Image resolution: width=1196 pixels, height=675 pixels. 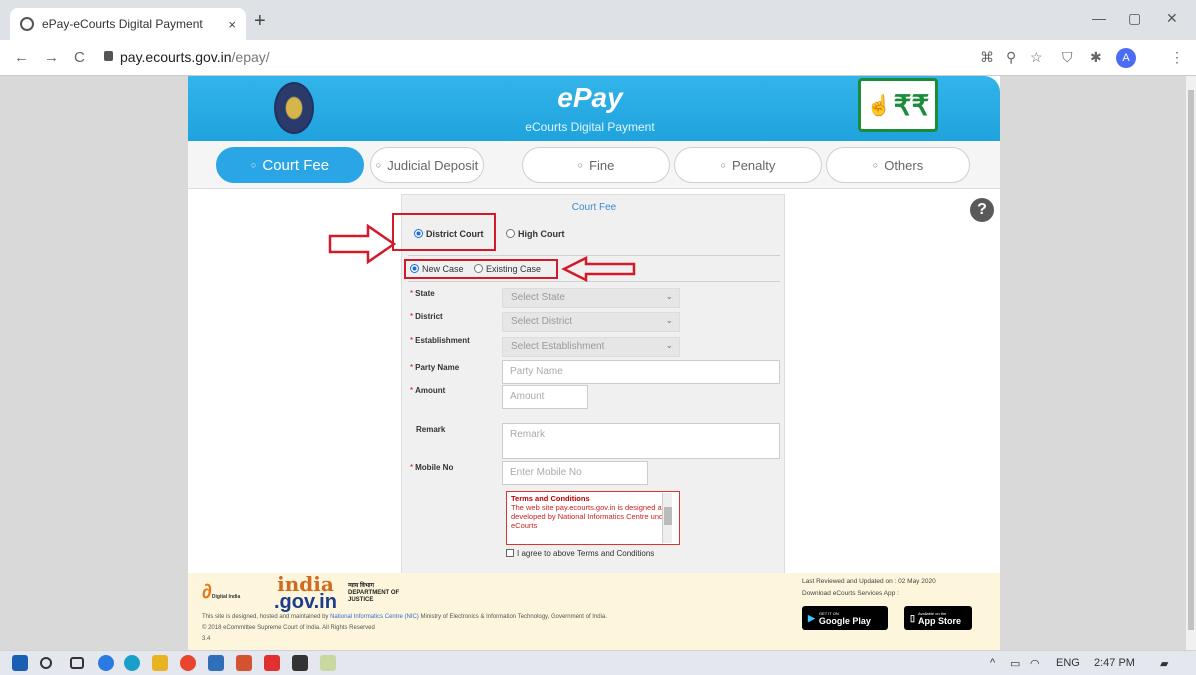 I want to click on tab-title: ePay-eCourts Digital Payment, so click(x=122, y=24).